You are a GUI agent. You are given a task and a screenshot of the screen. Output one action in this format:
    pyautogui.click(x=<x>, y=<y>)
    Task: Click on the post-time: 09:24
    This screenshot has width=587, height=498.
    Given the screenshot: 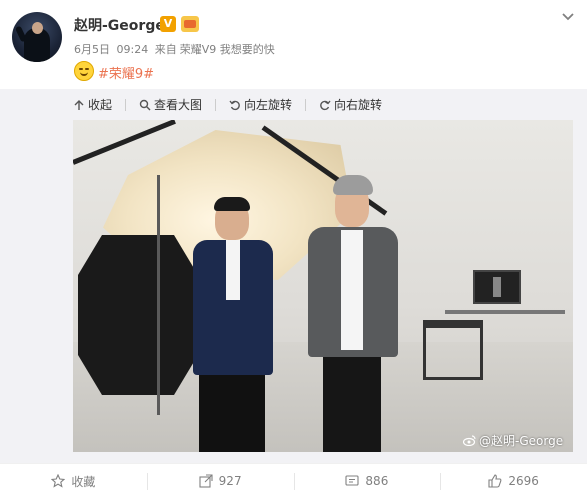 What is the action you would take?
    pyautogui.click(x=133, y=49)
    